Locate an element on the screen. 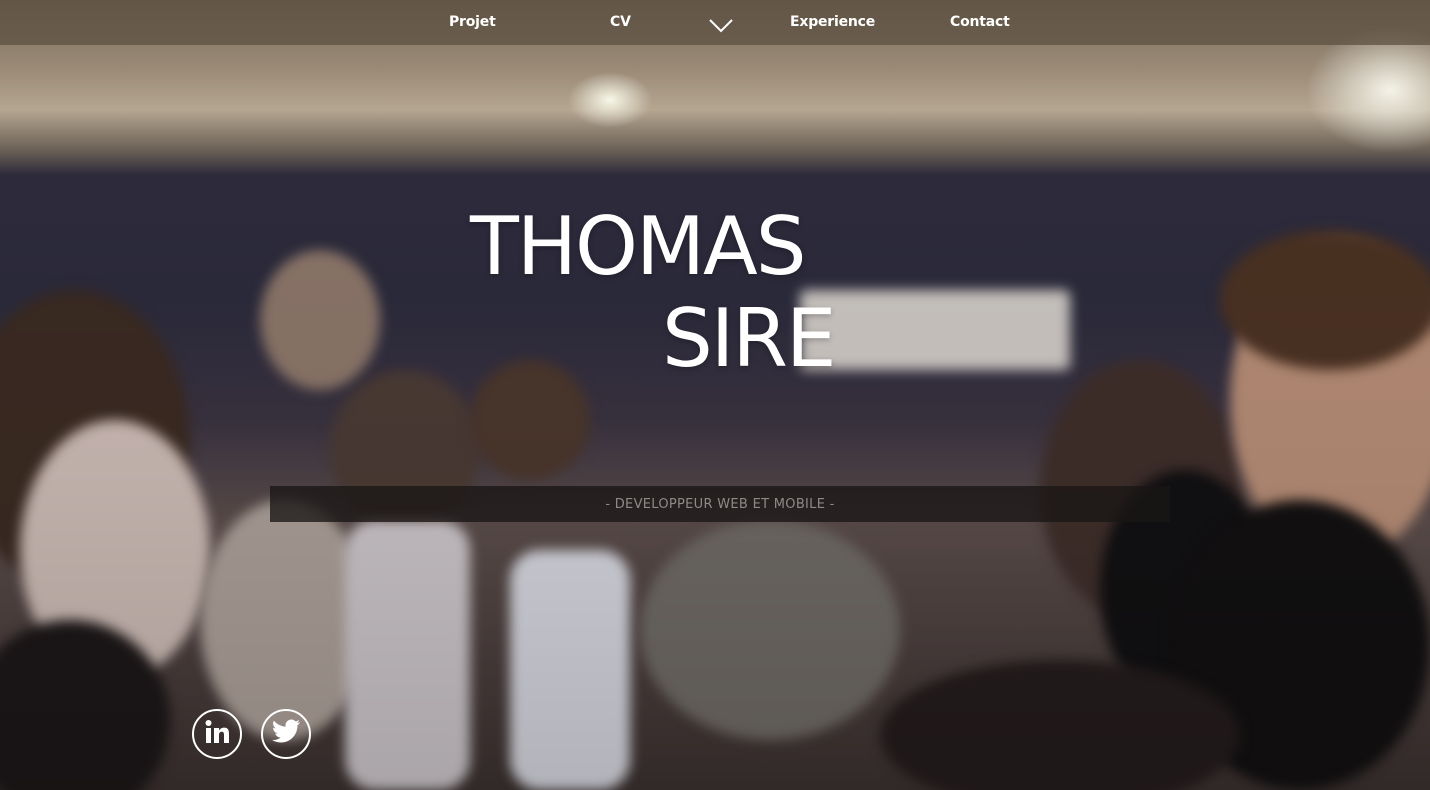  linkedin-button is located at coordinates (217, 734).